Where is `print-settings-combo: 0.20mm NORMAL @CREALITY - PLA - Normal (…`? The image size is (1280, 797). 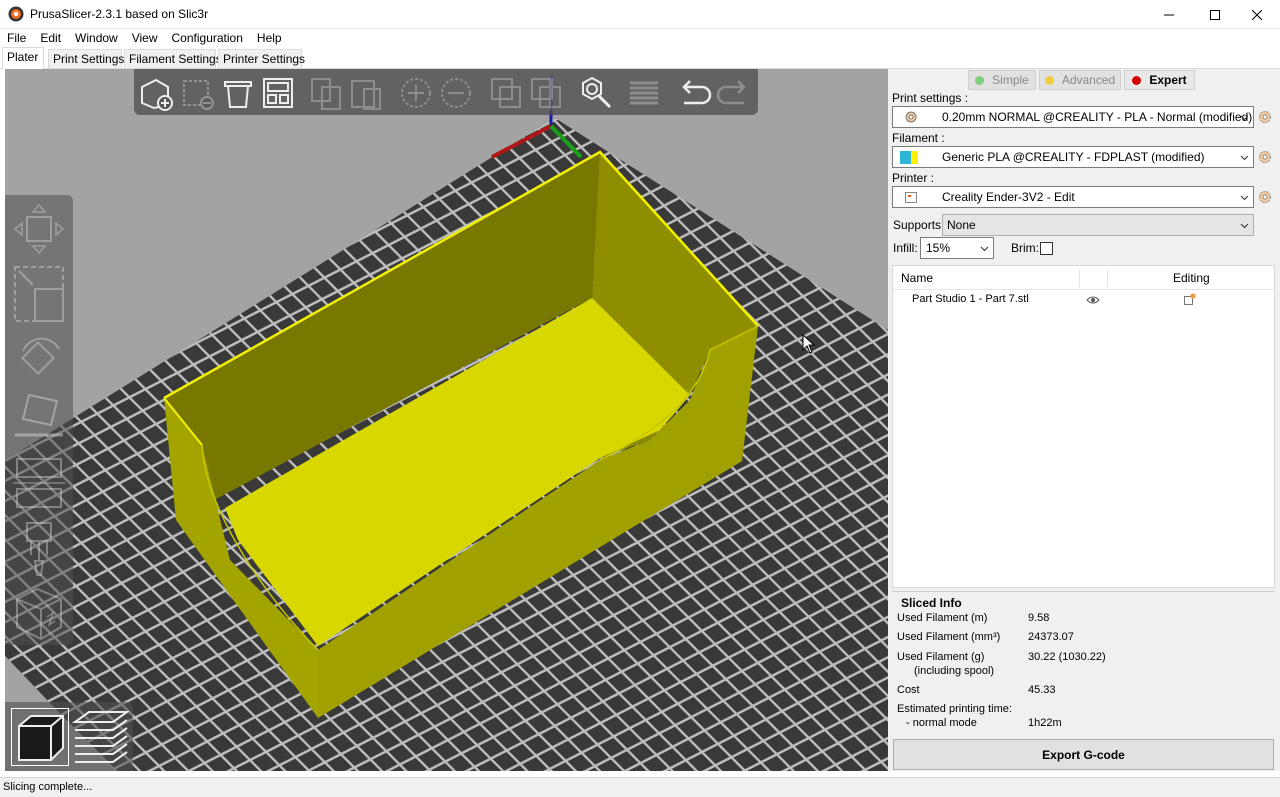 print-settings-combo: 0.20mm NORMAL @CREALITY - PLA - Normal (… is located at coordinates (1073, 117).